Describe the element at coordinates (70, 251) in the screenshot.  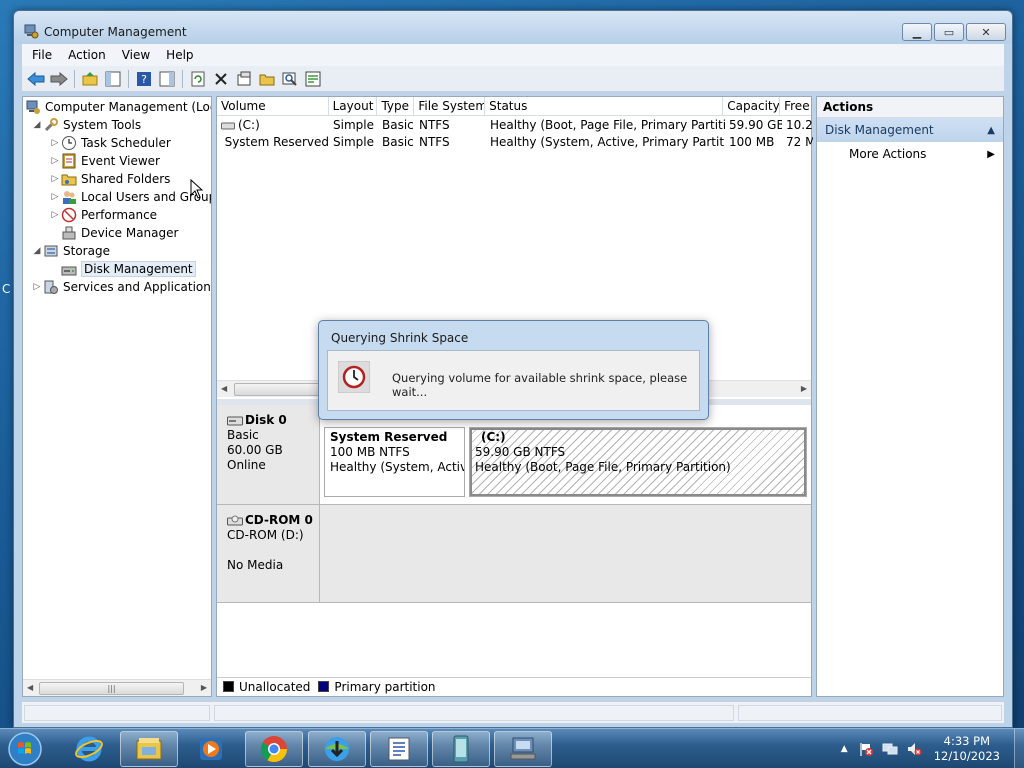
I see `tree-item-storage: ◢ Storage` at that location.